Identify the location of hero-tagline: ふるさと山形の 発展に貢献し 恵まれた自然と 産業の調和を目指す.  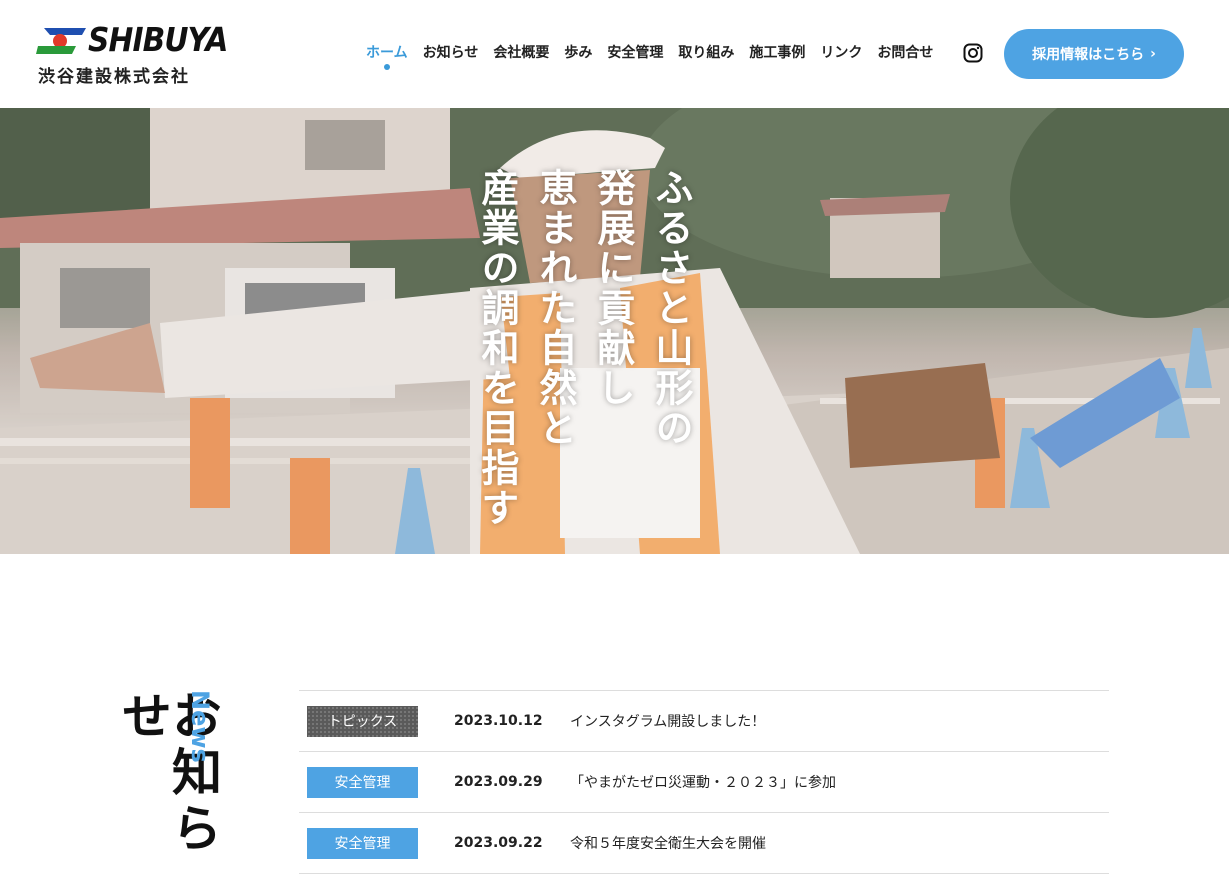
(584, 358).